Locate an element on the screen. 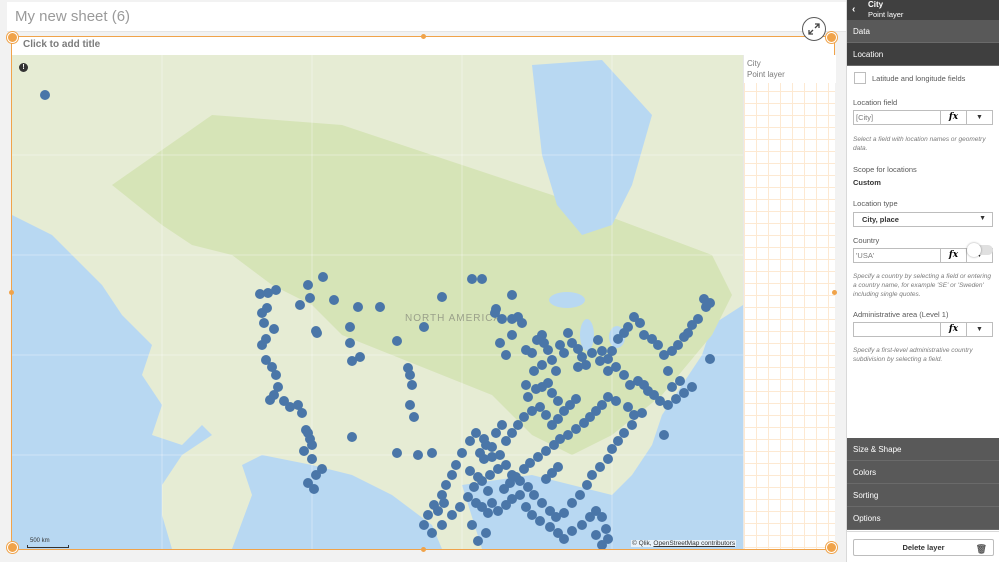  add-title-placeholder: Click to add title is located at coordinates (61, 44).